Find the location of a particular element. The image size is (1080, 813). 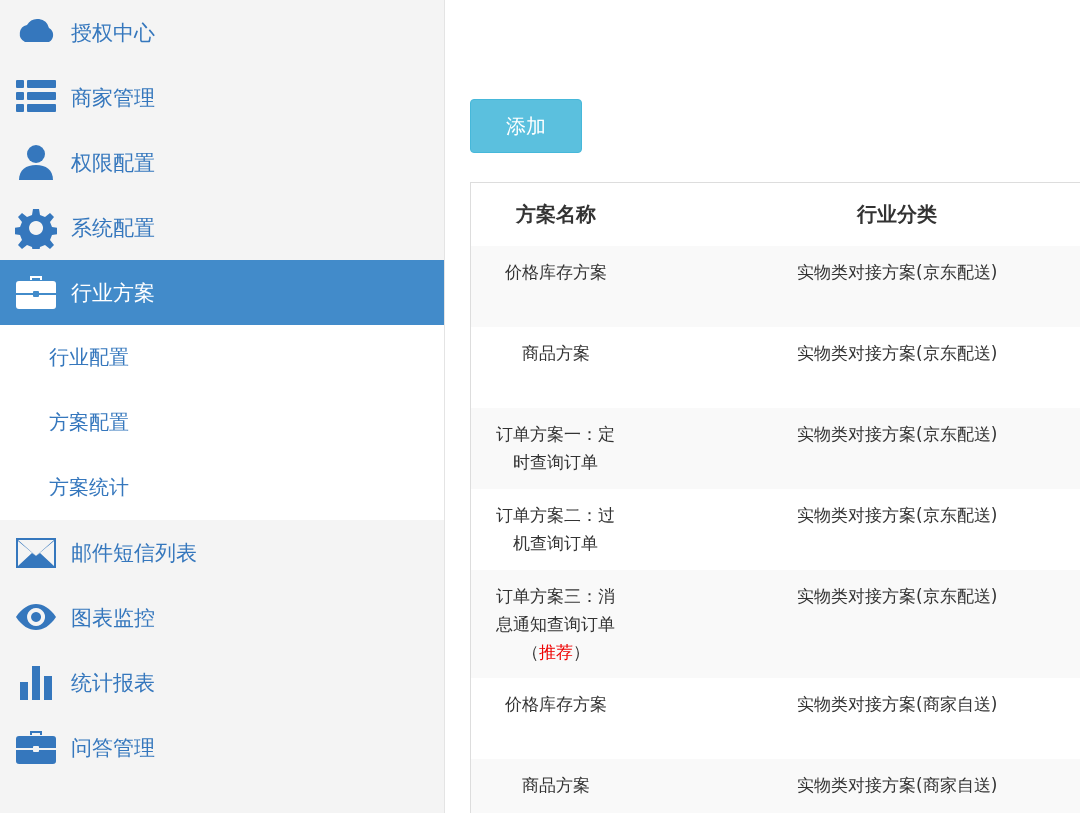

sidebar-item: 邮件短信列表 is located at coordinates (222, 552).